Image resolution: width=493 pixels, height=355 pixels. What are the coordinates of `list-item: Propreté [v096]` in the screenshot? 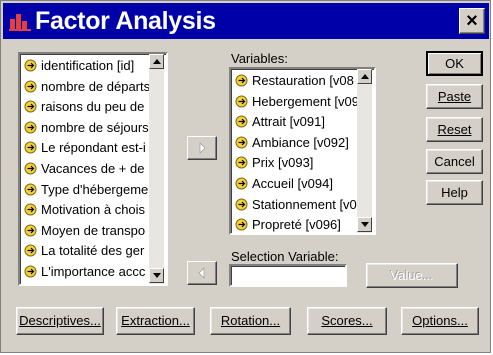 It's located at (288, 224).